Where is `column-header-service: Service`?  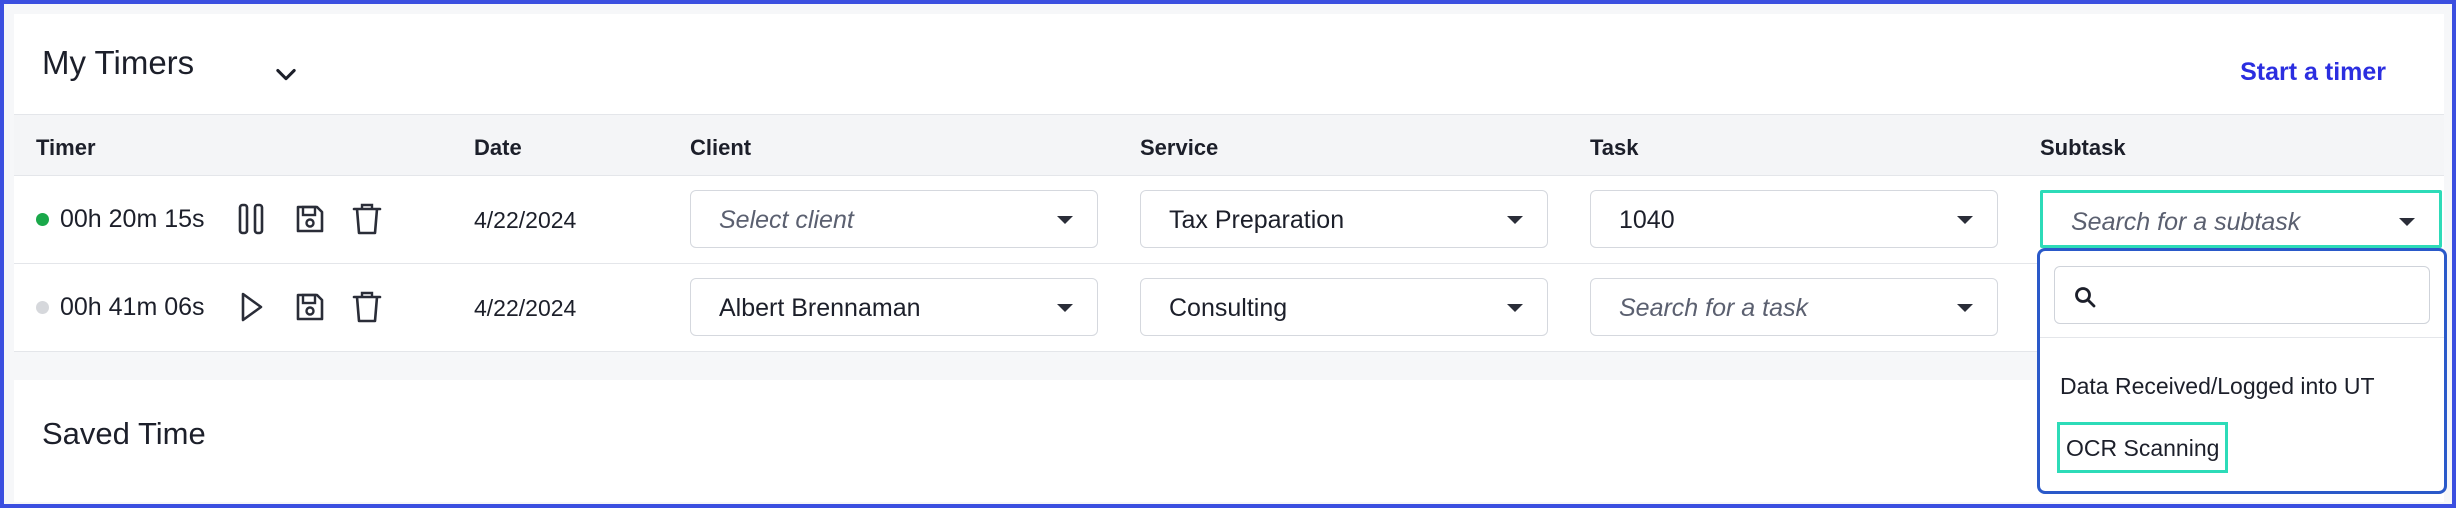 column-header-service: Service is located at coordinates (1179, 147).